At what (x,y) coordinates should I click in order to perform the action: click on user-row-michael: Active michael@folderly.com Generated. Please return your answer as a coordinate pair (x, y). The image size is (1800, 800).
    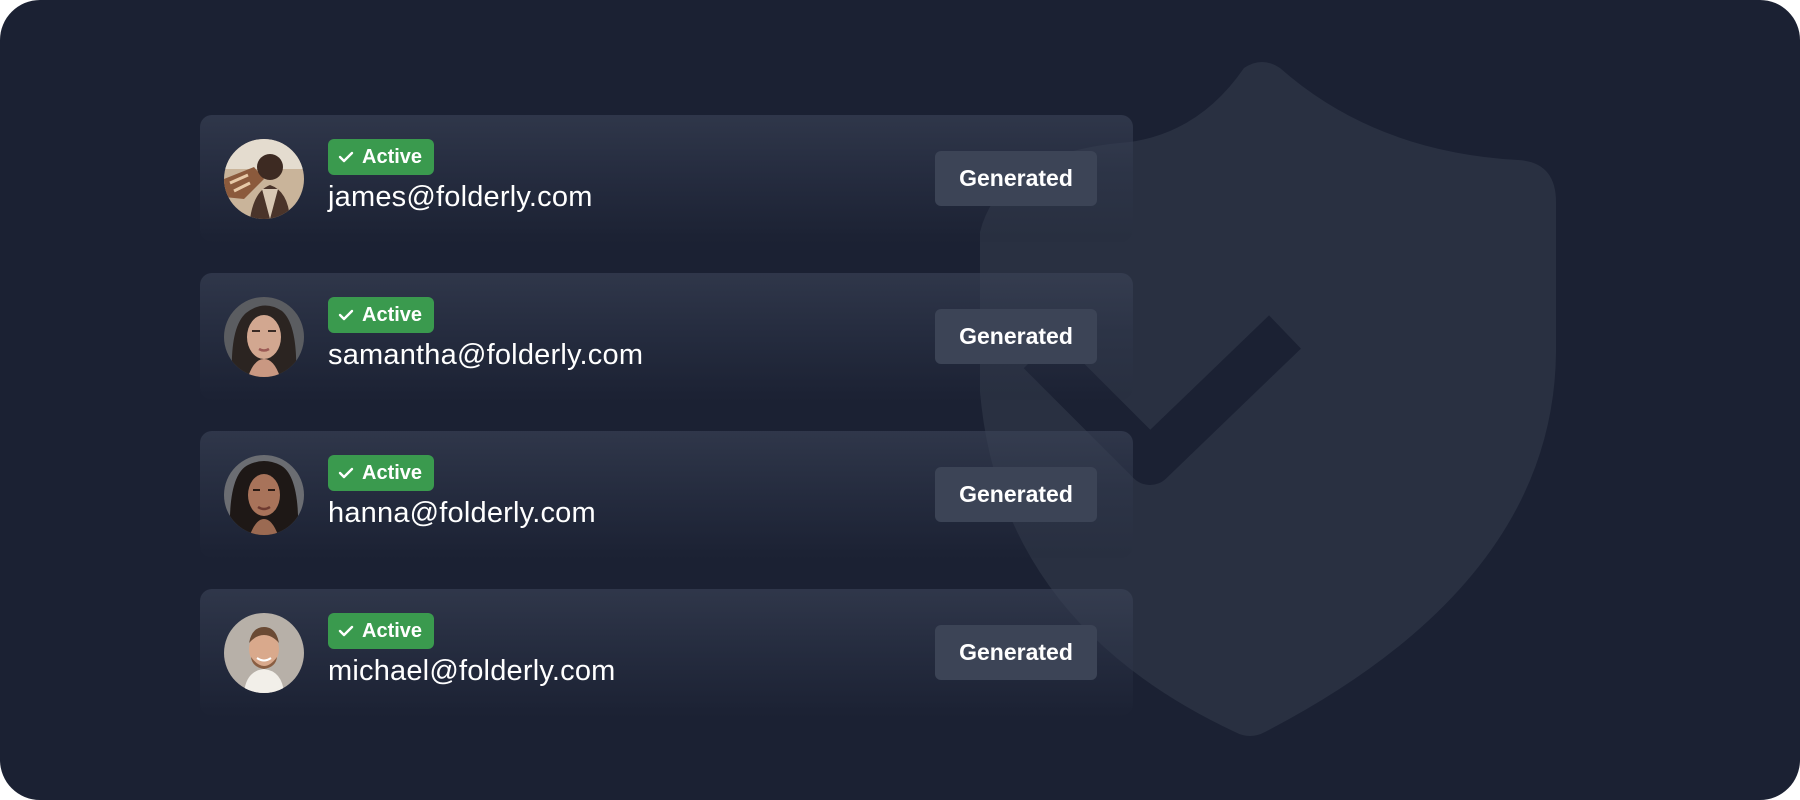
    Looking at the image, I should click on (666, 652).